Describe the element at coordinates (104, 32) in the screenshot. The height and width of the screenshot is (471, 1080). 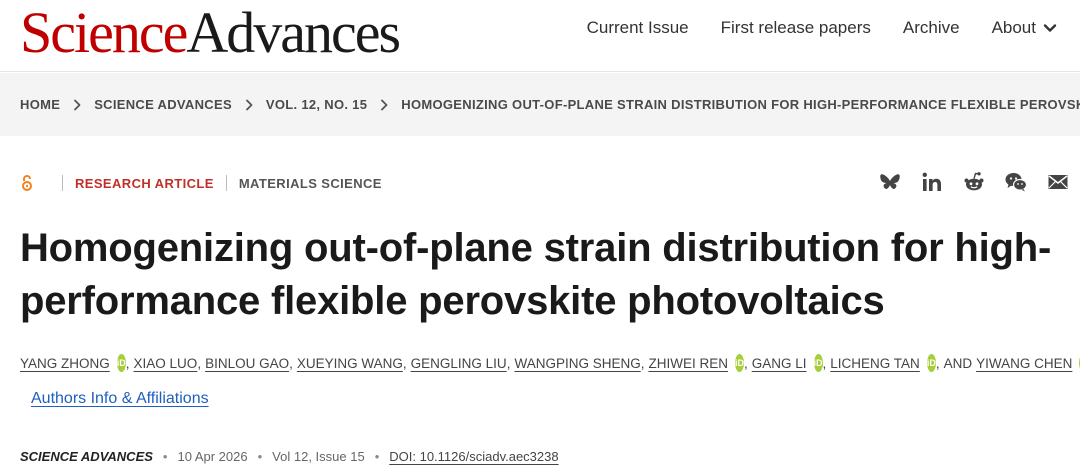
I see `logo-science-word: Science` at that location.